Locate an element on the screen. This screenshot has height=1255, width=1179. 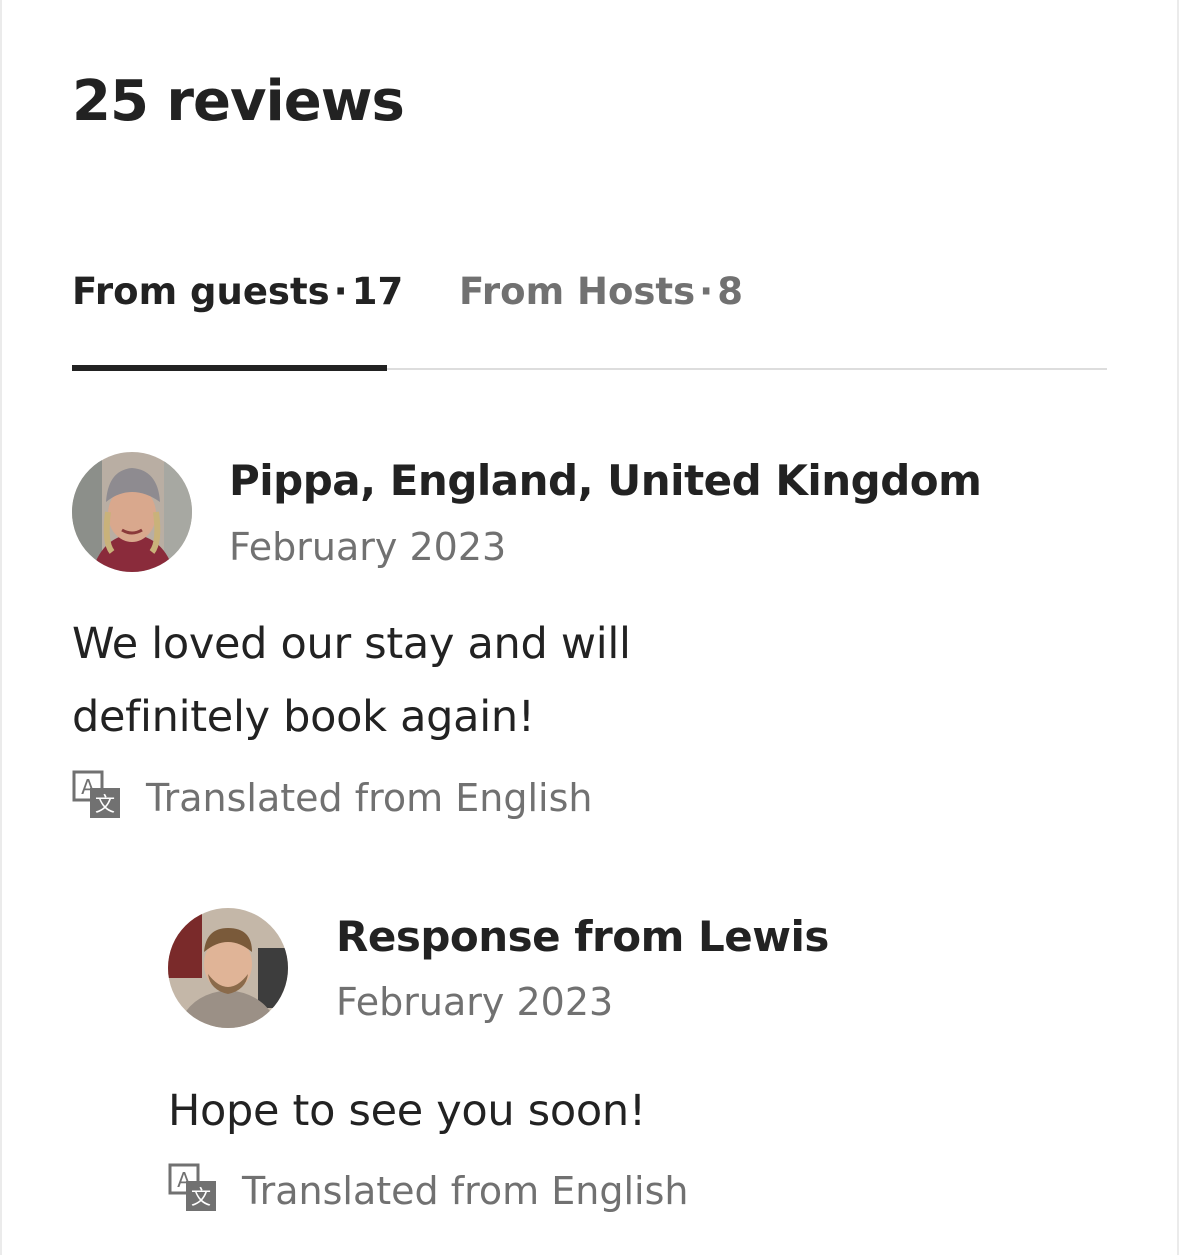
response-text: Hope to see you soon! is located at coordinates (407, 1111).